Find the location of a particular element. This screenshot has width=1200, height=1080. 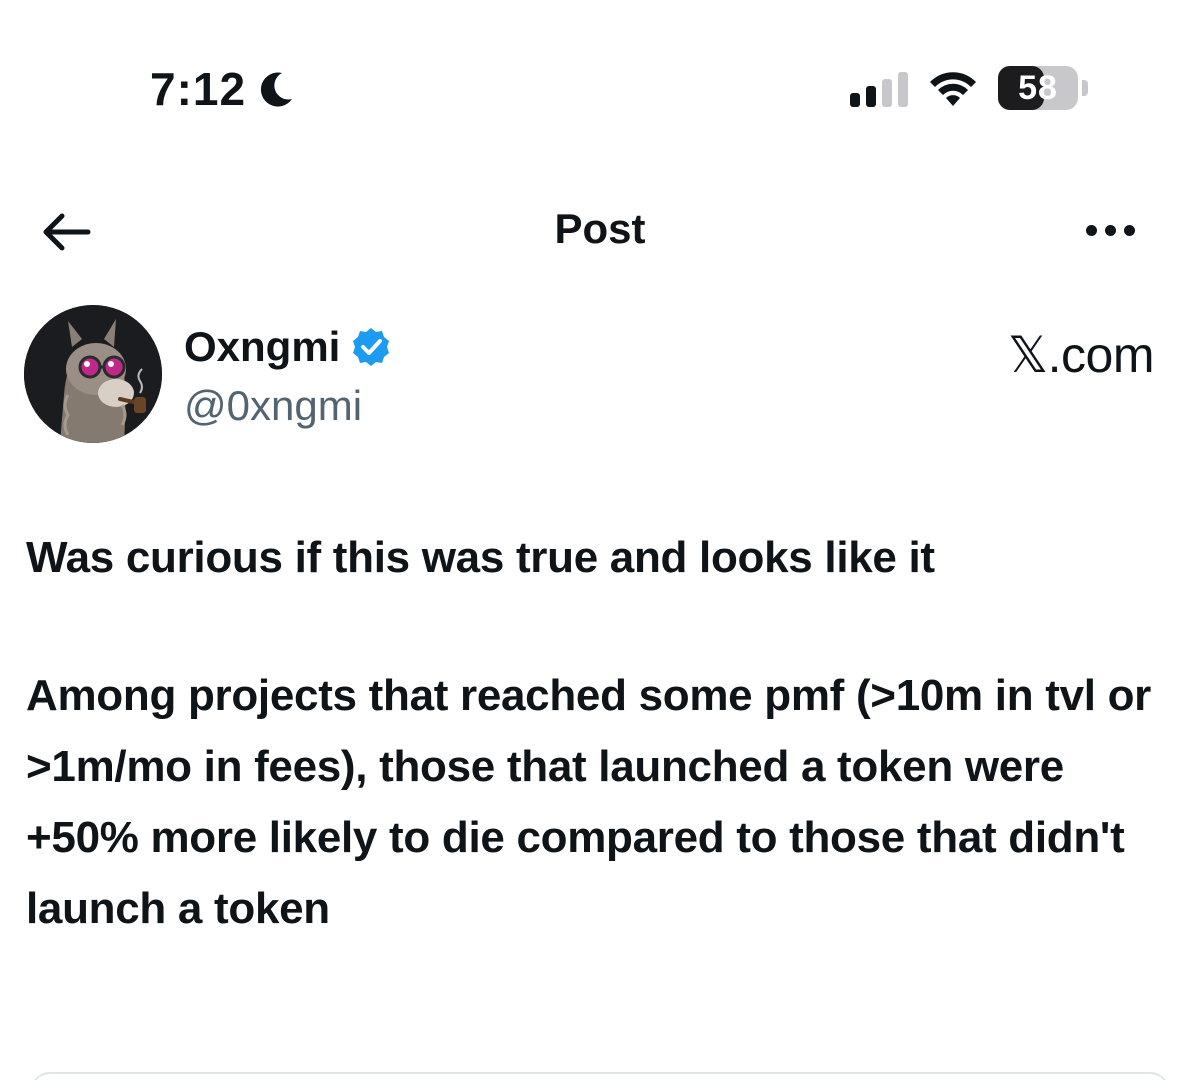

verified-badge-icon is located at coordinates (371, 347).